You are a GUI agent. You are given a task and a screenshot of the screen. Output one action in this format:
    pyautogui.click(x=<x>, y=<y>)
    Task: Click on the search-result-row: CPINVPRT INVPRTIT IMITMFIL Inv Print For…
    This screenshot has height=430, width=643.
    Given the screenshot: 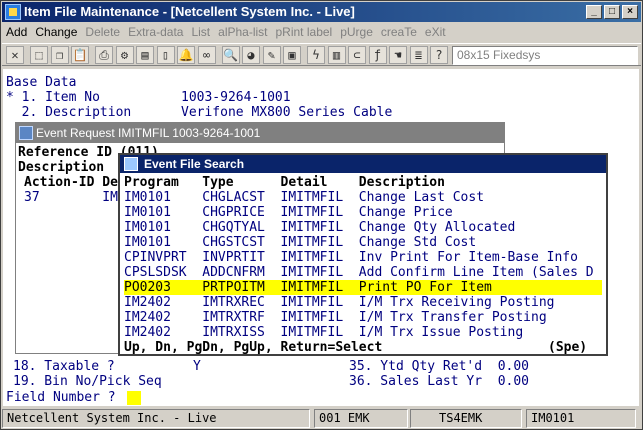 What is the action you would take?
    pyautogui.click(x=363, y=257)
    